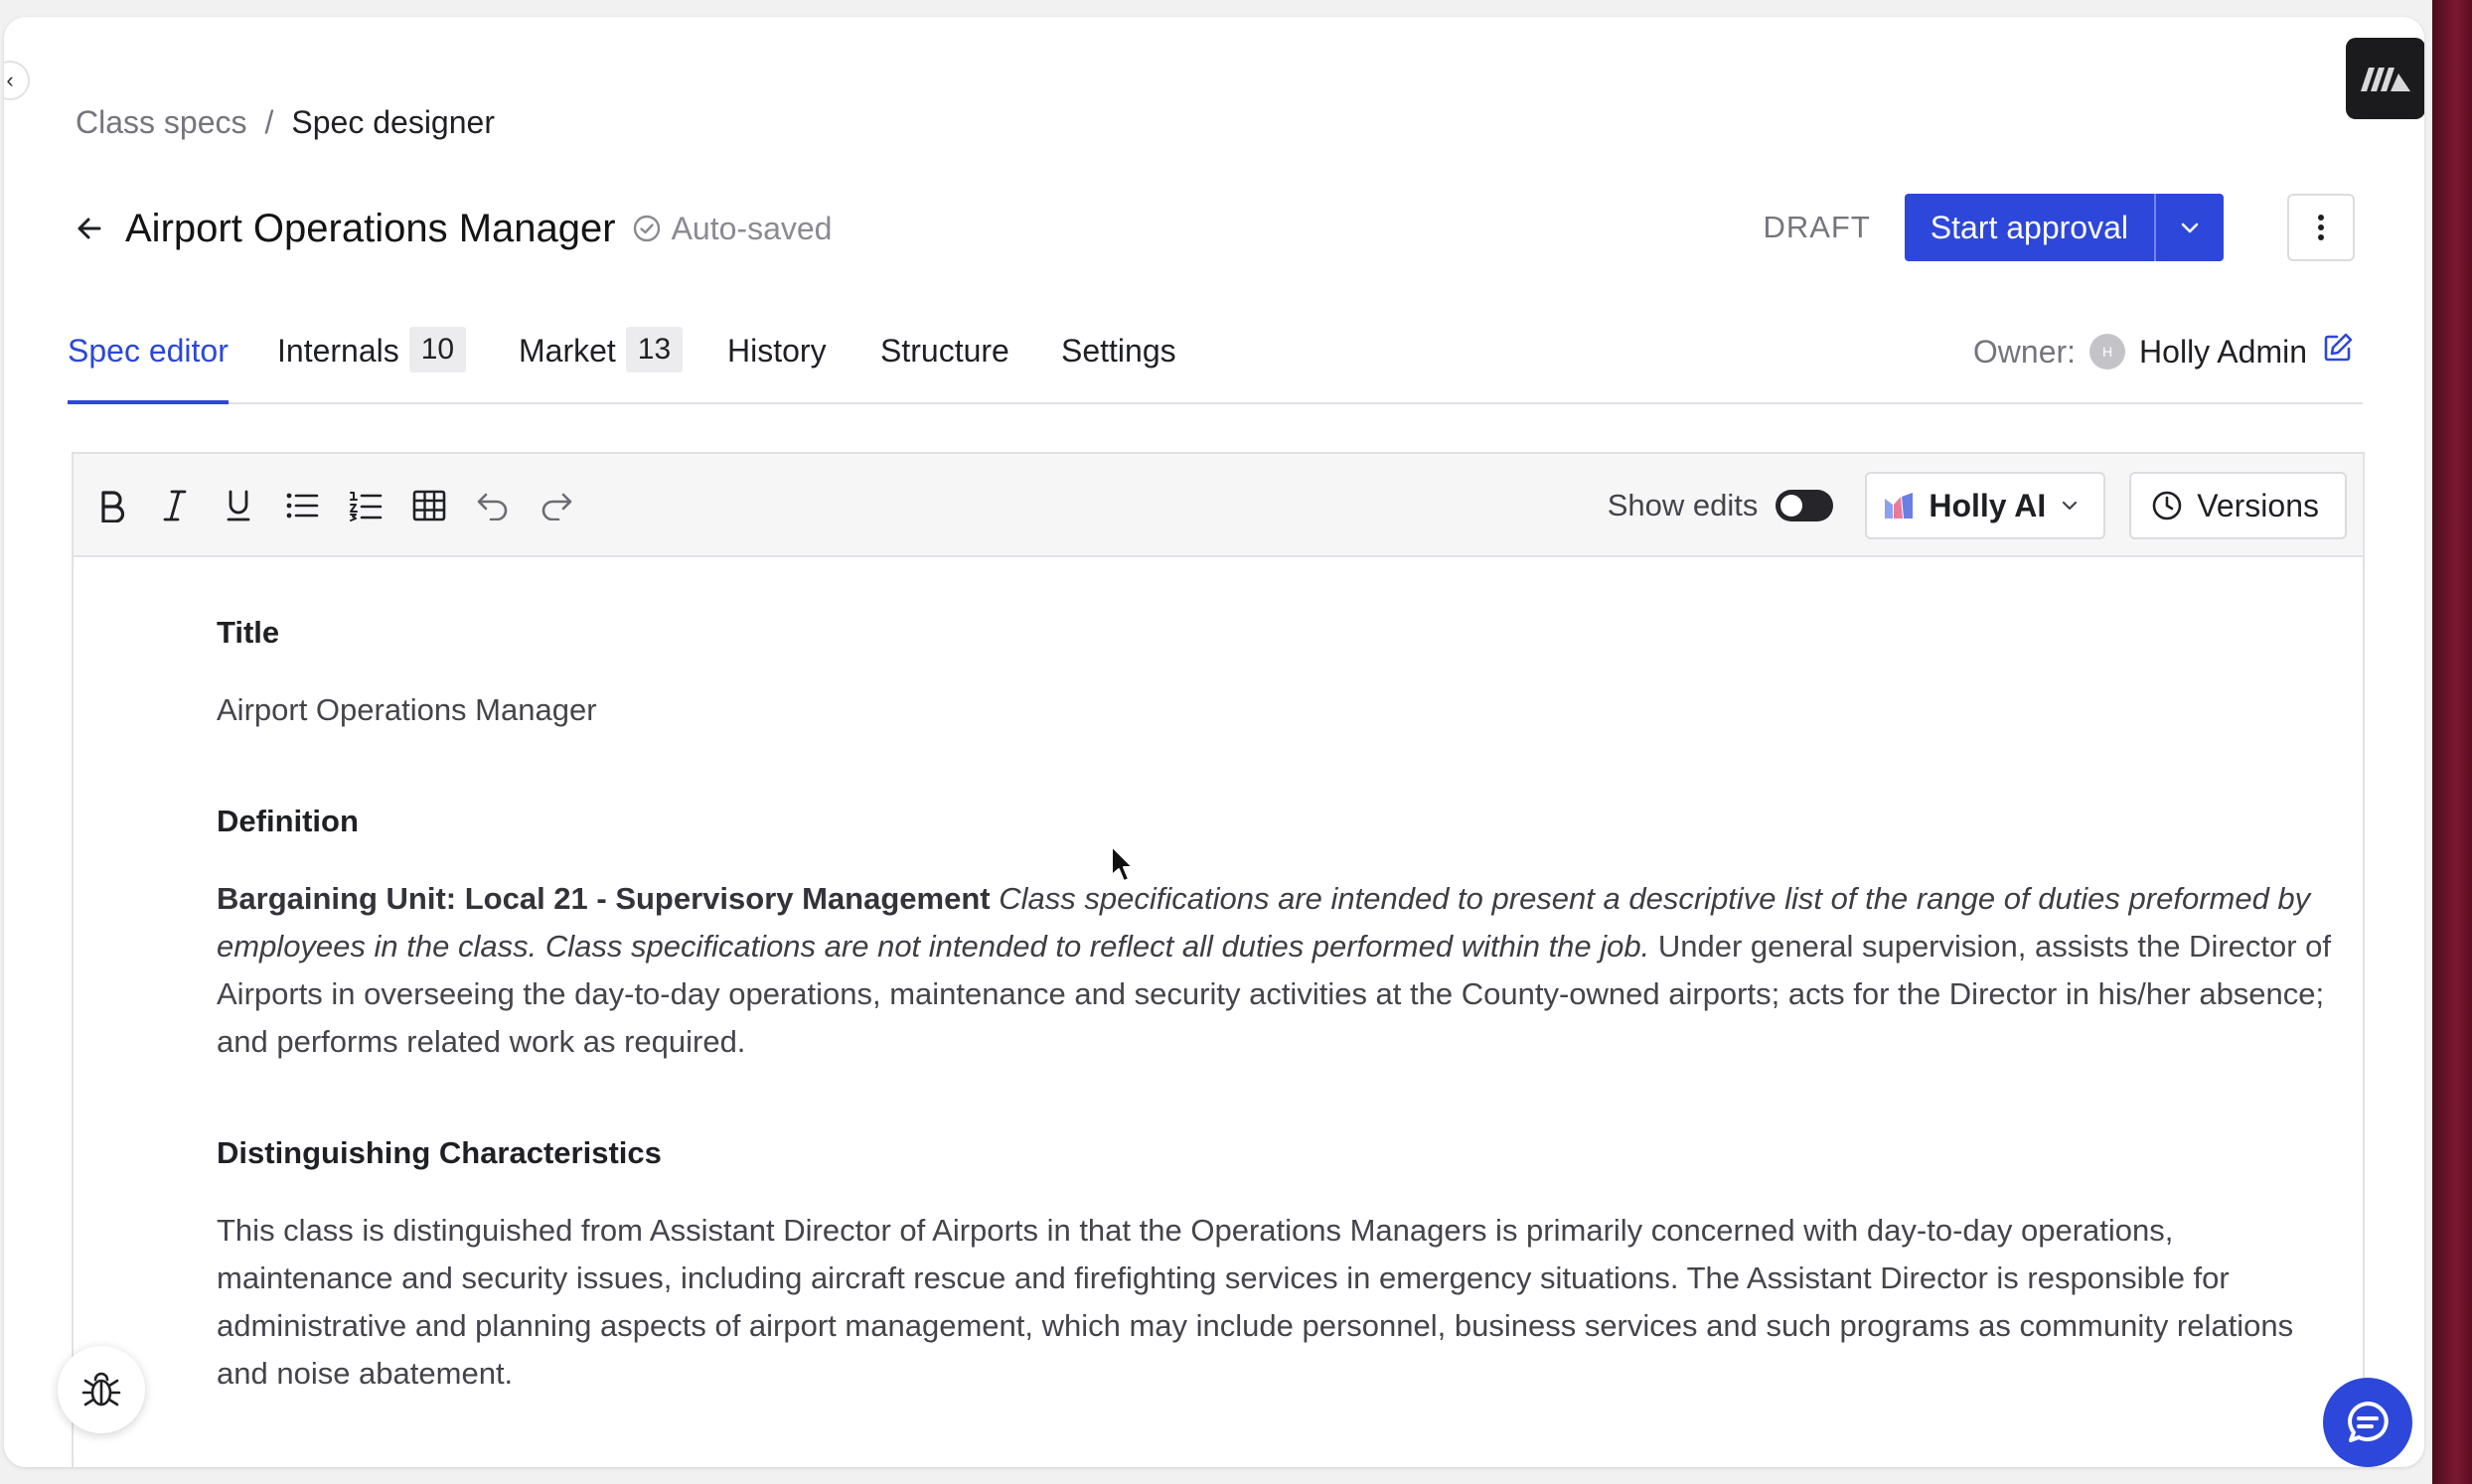  What do you see at coordinates (1218, 505) in the screenshot?
I see `editor-toolbar: Show edits Holly AI Versions` at bounding box center [1218, 505].